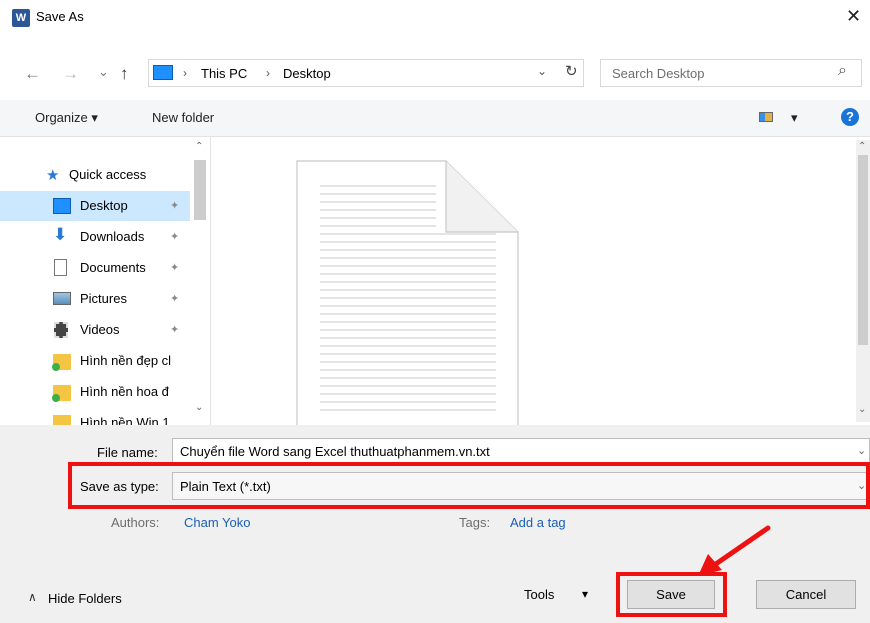 The width and height of the screenshot is (870, 623). Describe the element at coordinates (766, 117) in the screenshot. I see `change-view-icon` at that location.